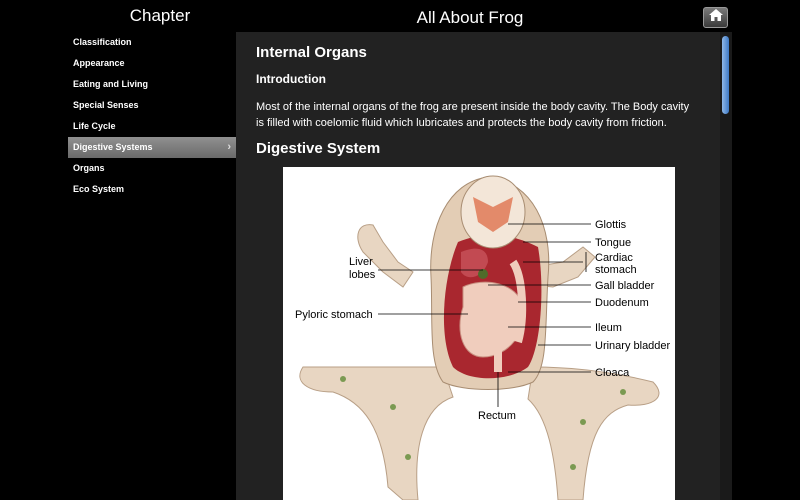  I want to click on label-urinary-bladder: Urinary bladder, so click(633, 346).